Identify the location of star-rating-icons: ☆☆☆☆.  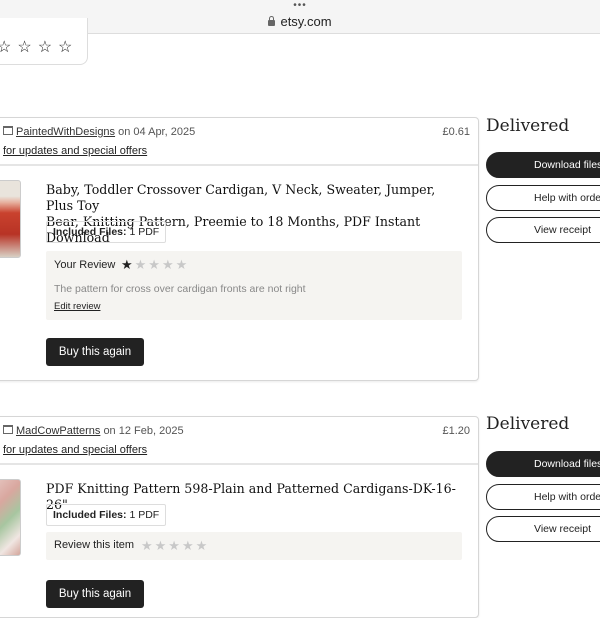
(39, 47).